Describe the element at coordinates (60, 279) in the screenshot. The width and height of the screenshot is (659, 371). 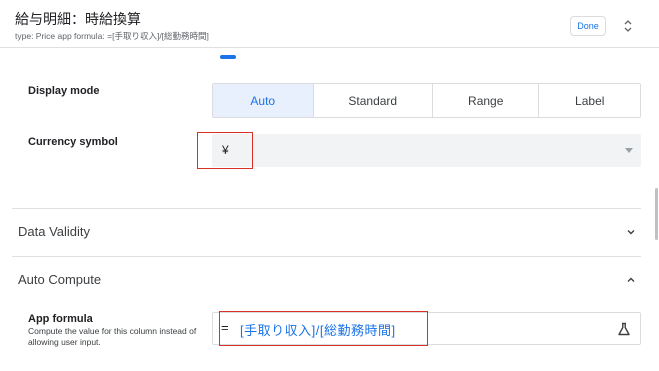
I see `section-title-auto-compute: Auto Compute` at that location.